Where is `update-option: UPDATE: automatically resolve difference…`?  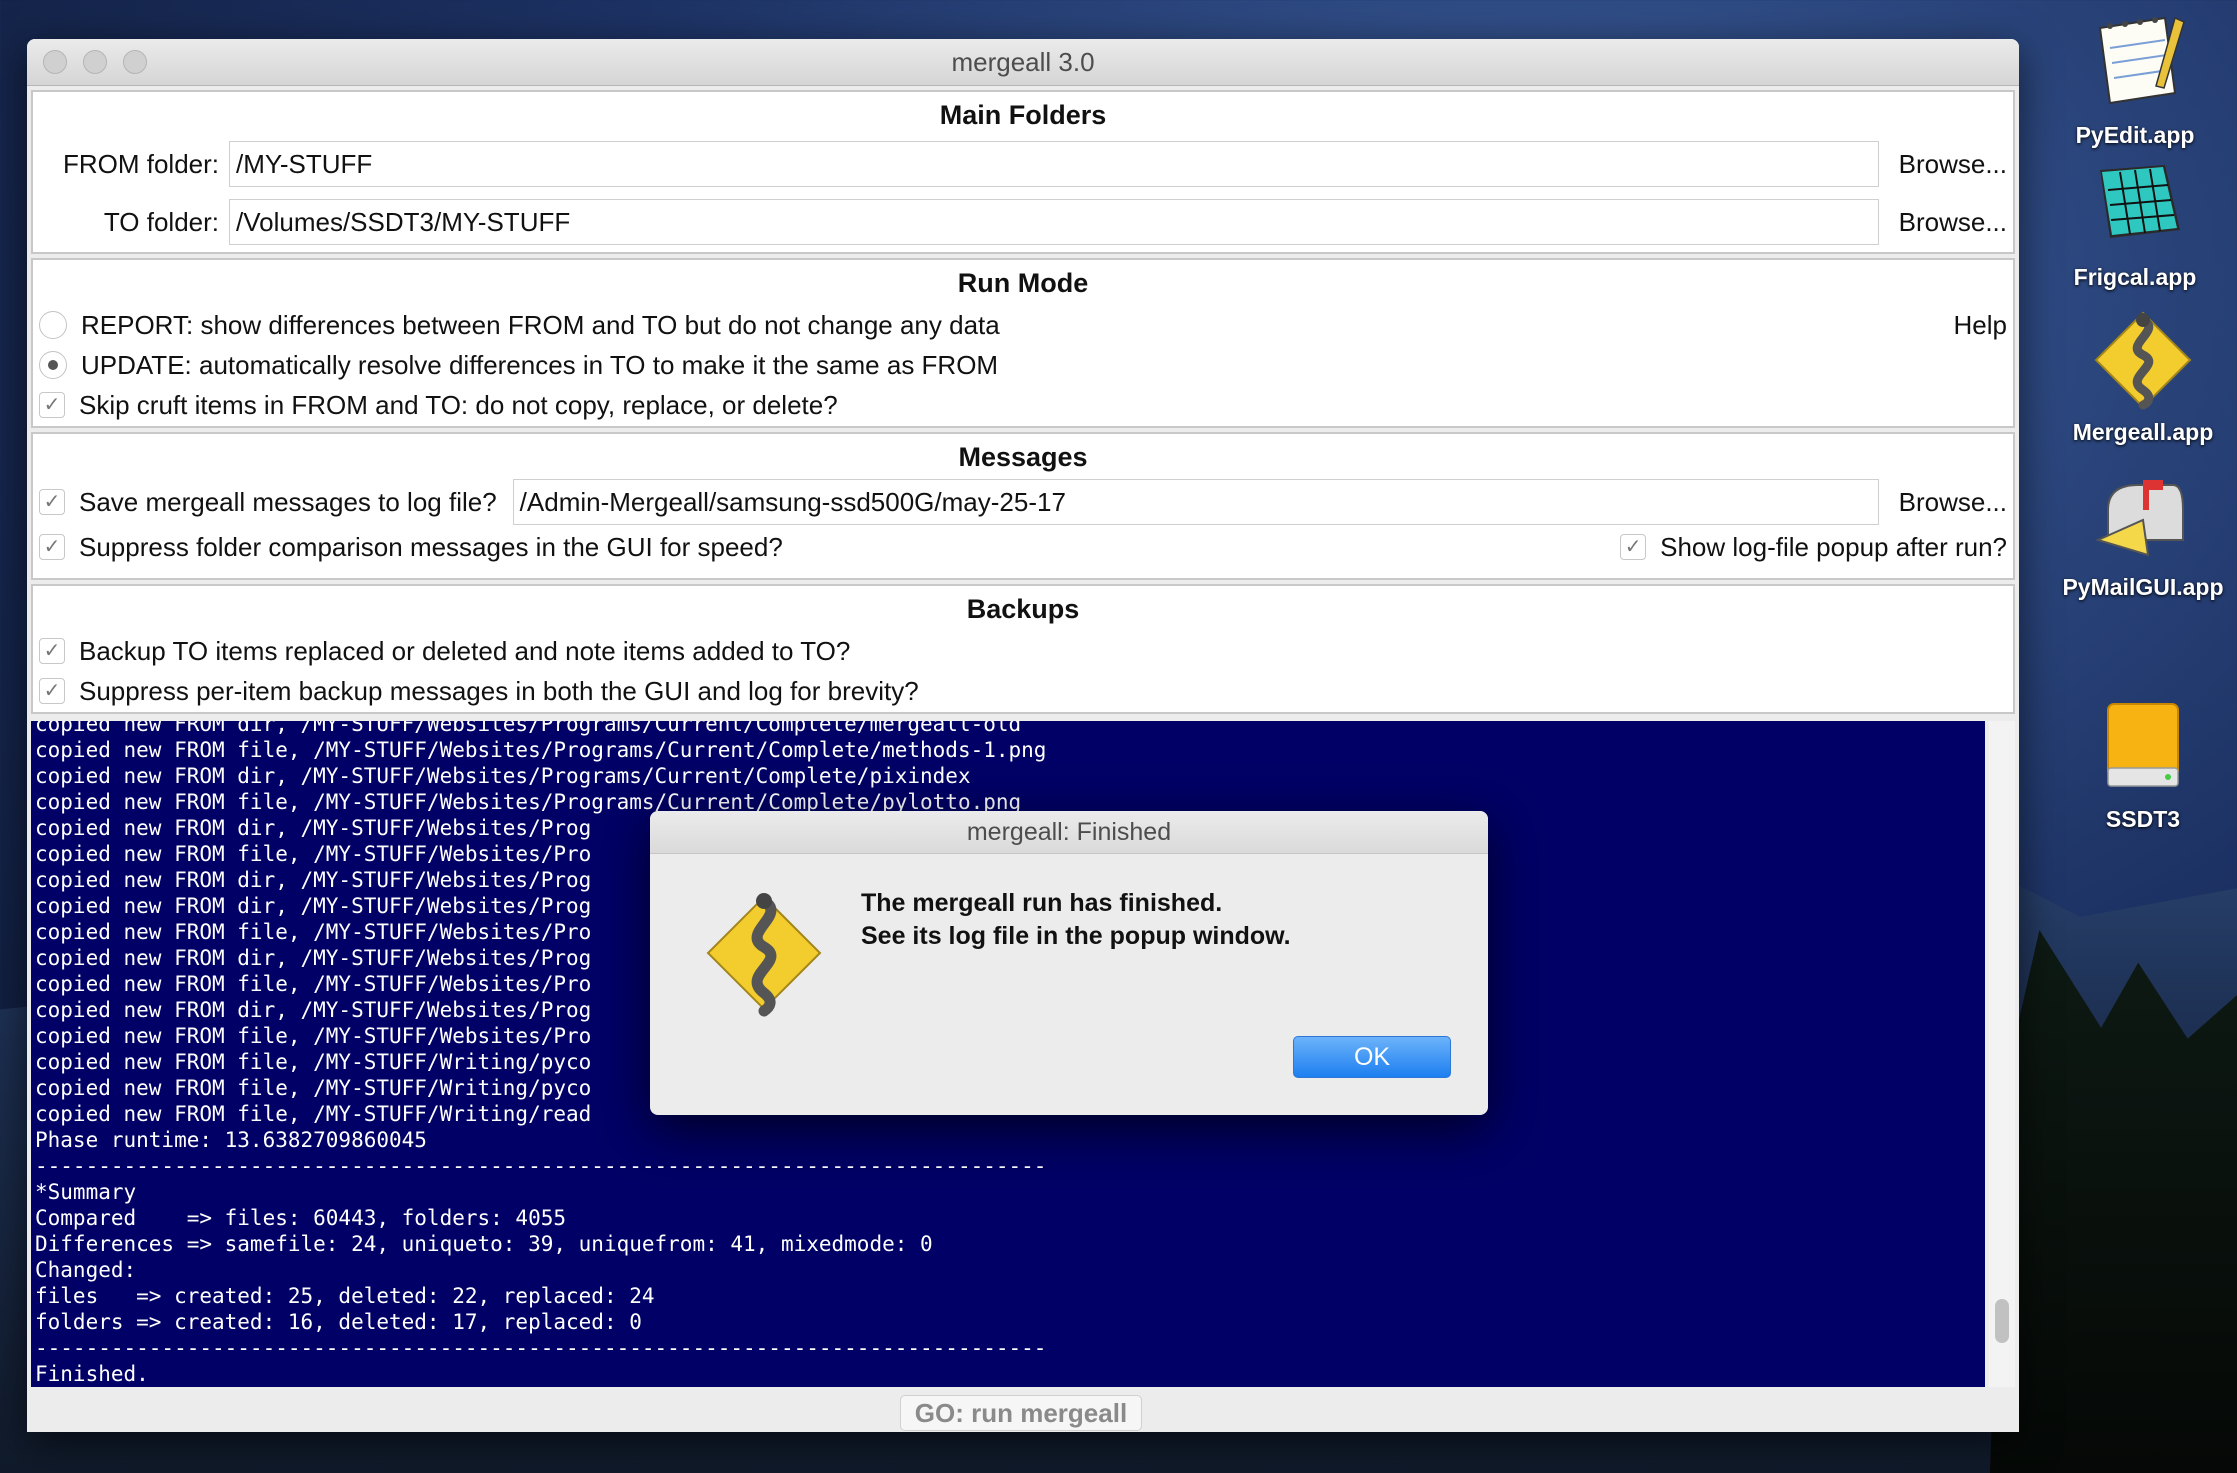
update-option: UPDATE: automatically resolve difference… is located at coordinates (1023, 365).